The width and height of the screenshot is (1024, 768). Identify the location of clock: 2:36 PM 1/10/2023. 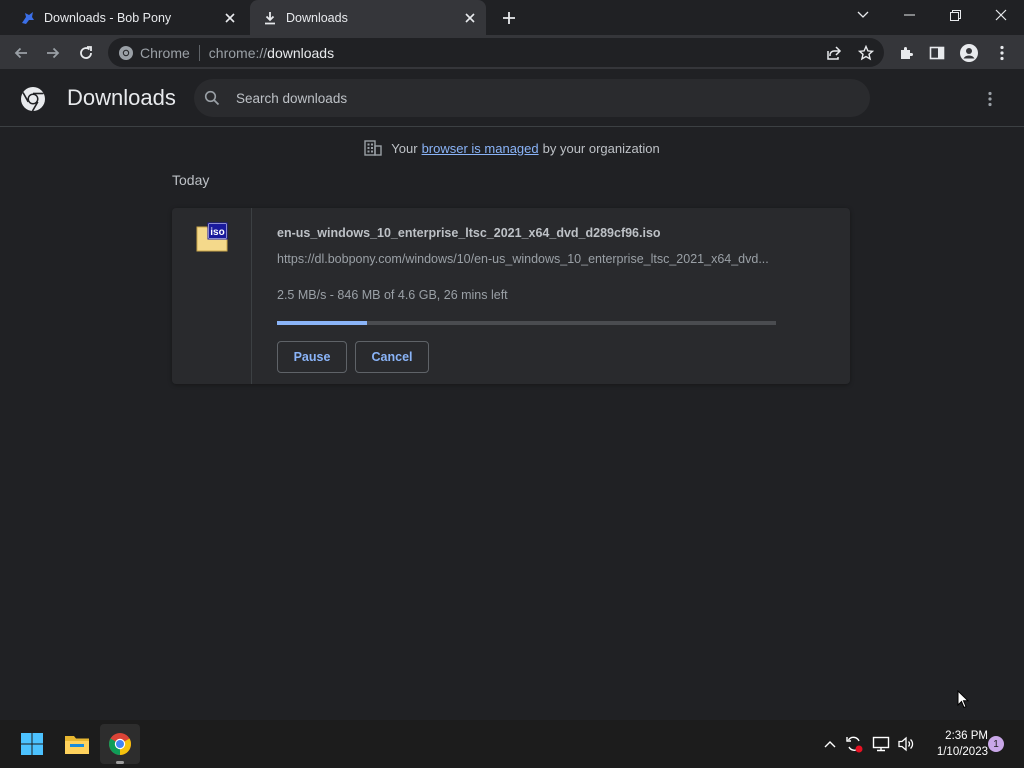
(955, 744).